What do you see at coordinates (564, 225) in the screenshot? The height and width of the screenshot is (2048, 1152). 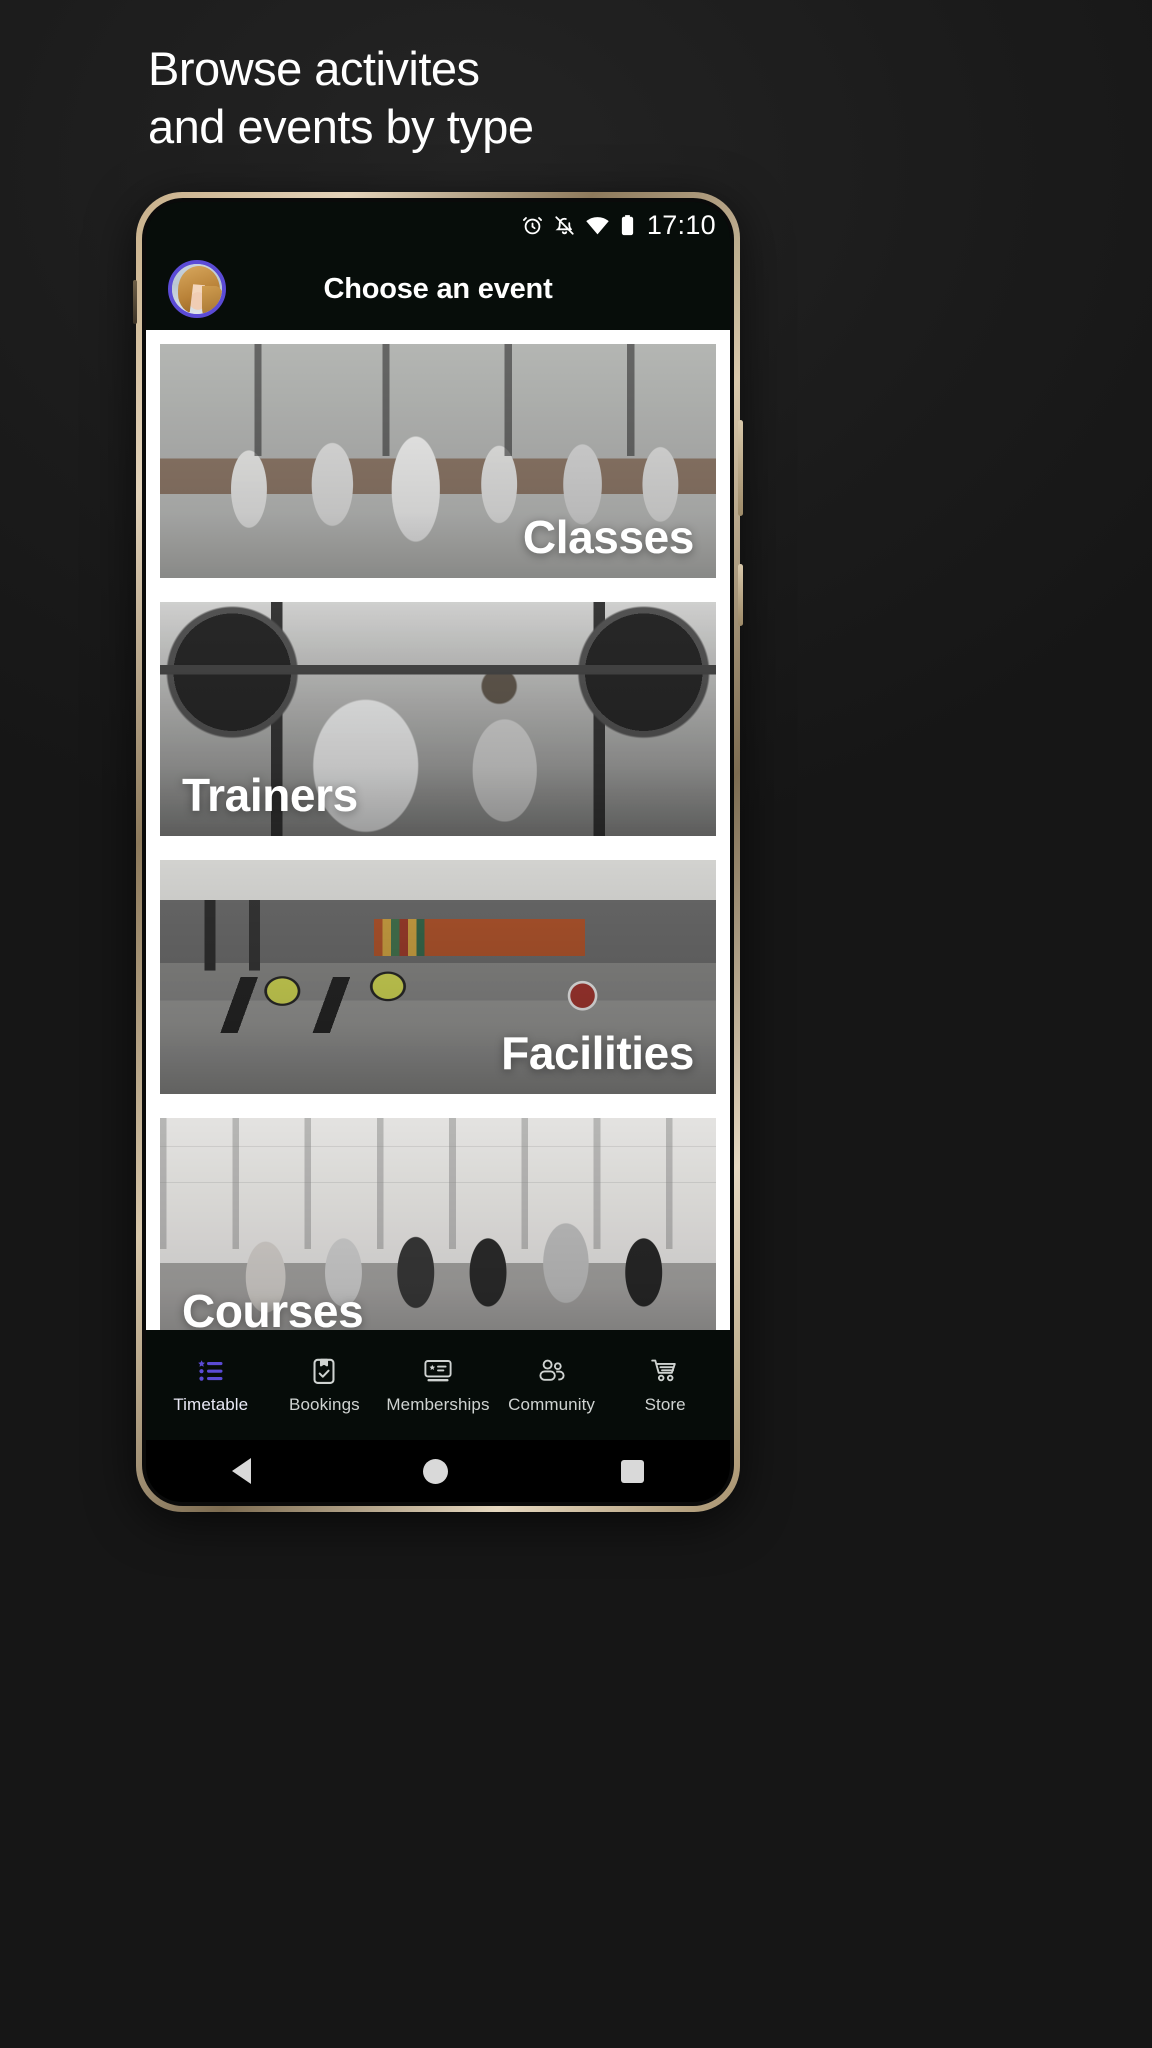 I see `notifications-off-icon` at bounding box center [564, 225].